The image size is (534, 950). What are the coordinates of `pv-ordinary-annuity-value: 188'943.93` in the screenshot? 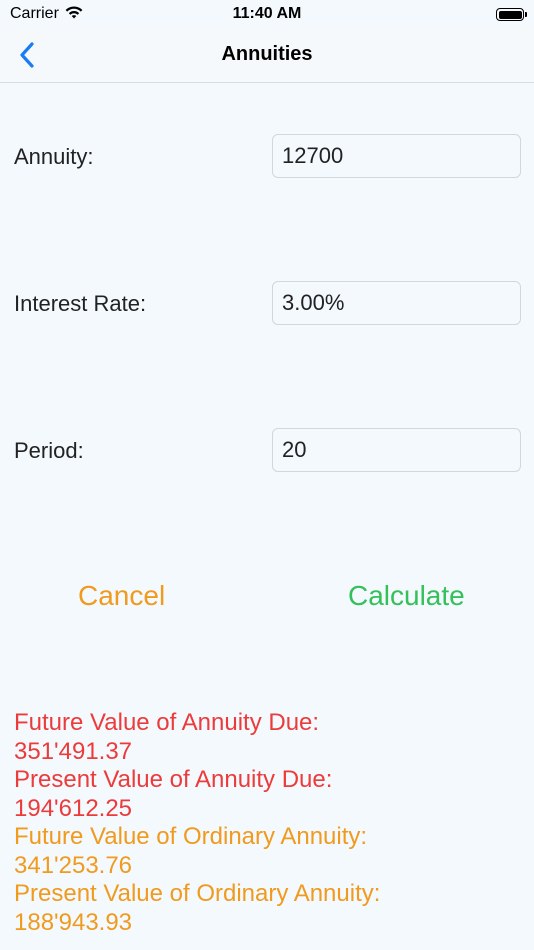 It's located at (73, 922).